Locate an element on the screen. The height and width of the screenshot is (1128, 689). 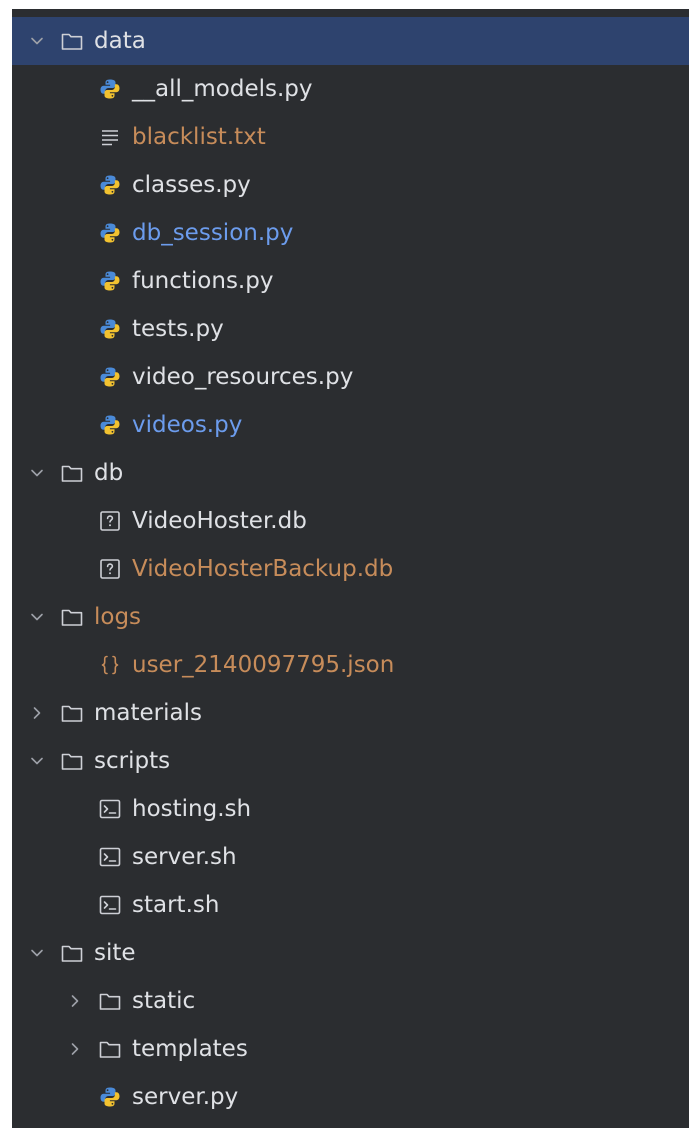
tree-folder-scripts: scripts is located at coordinates (350, 761).